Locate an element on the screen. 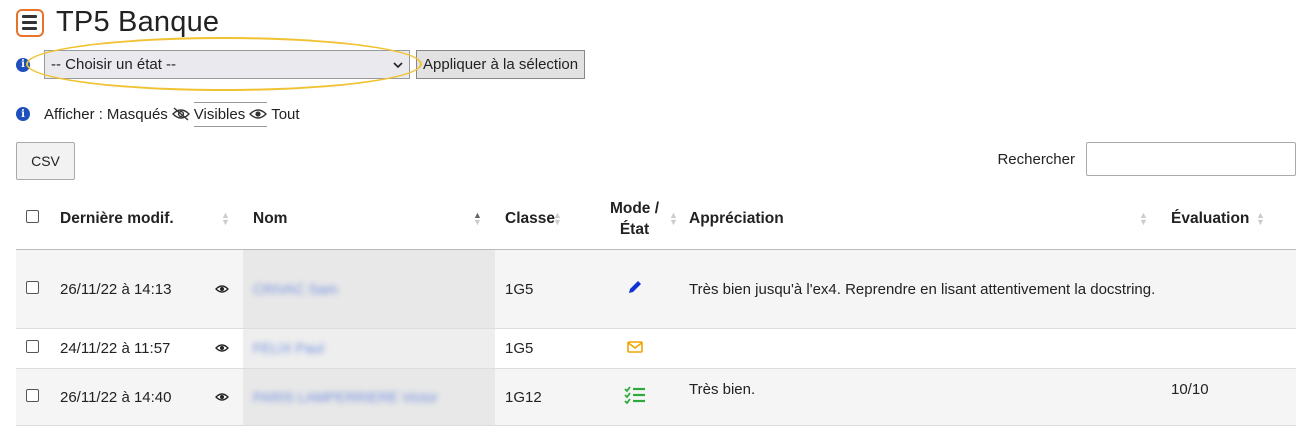 The image size is (1311, 429). row-date: 24/11/22 à 11:57 is located at coordinates (130, 348).